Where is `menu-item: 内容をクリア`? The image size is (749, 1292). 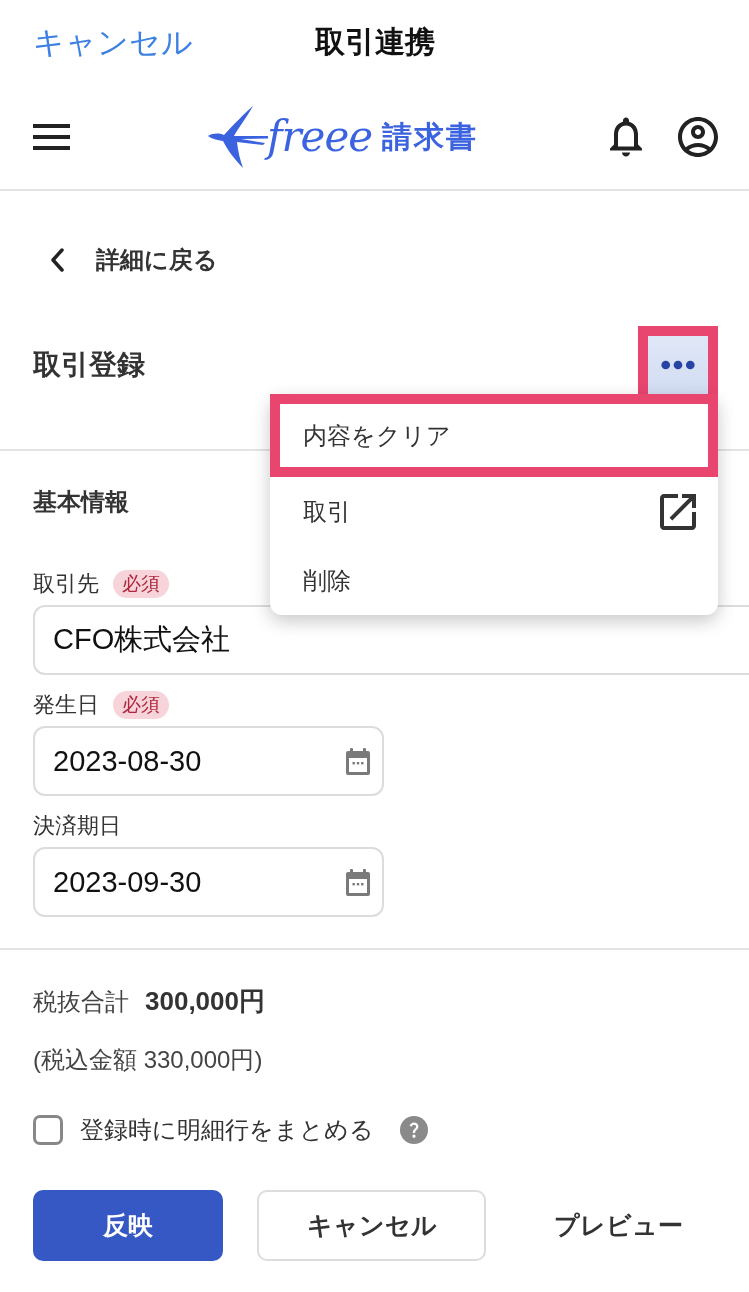 menu-item: 内容をクリア is located at coordinates (494, 435).